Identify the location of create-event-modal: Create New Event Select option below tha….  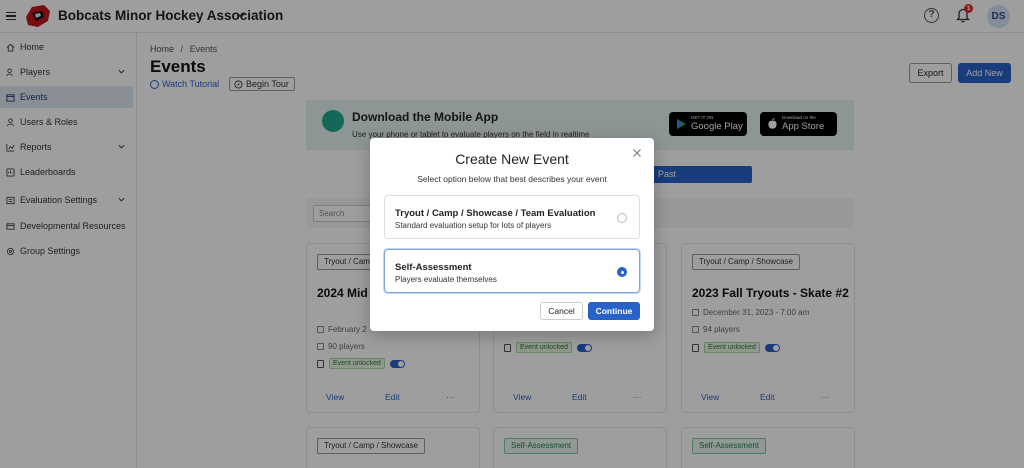
(512, 234).